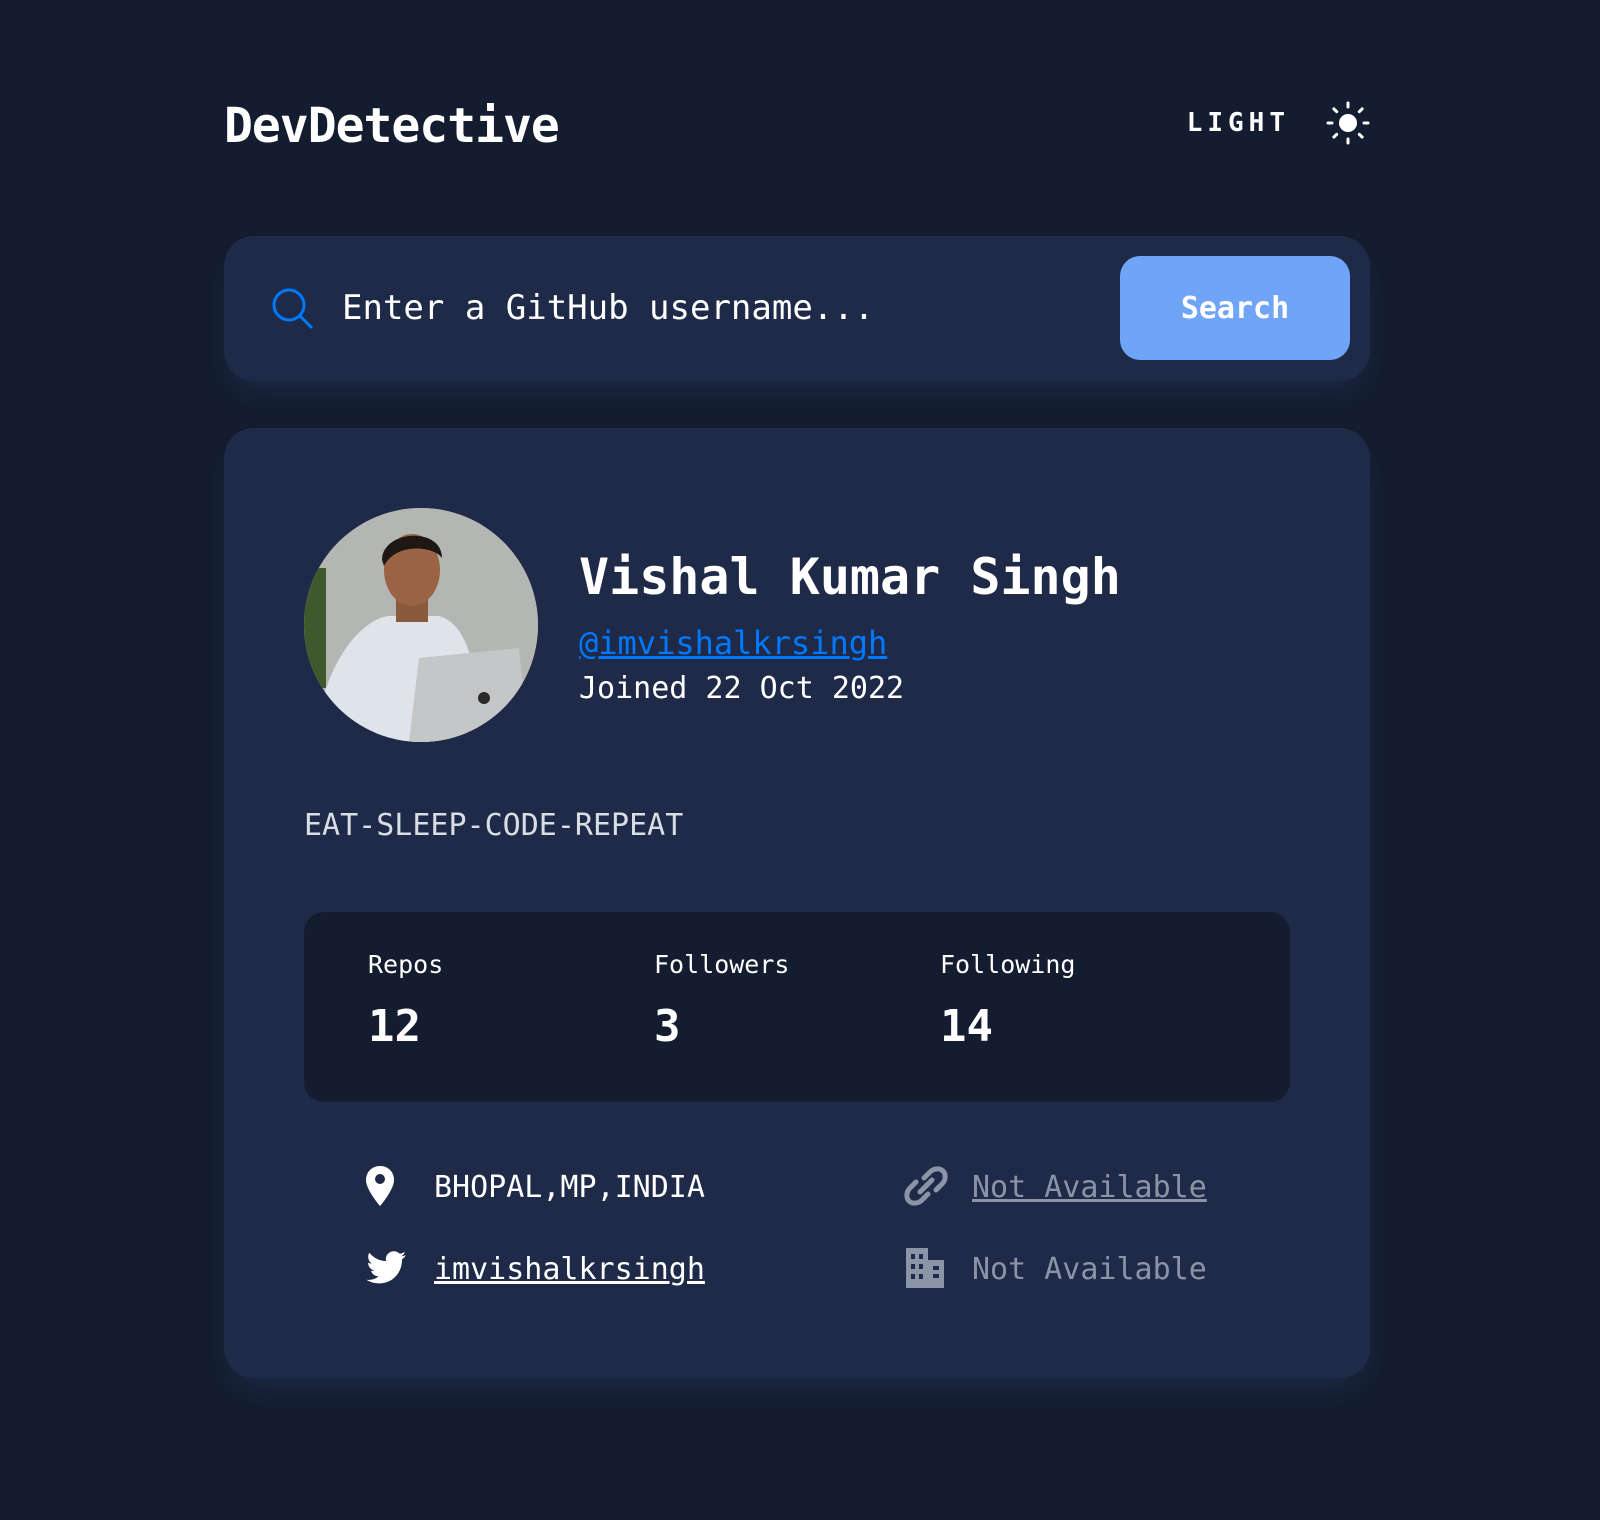 The width and height of the screenshot is (1600, 1520). I want to click on search-button: Search, so click(1235, 308).